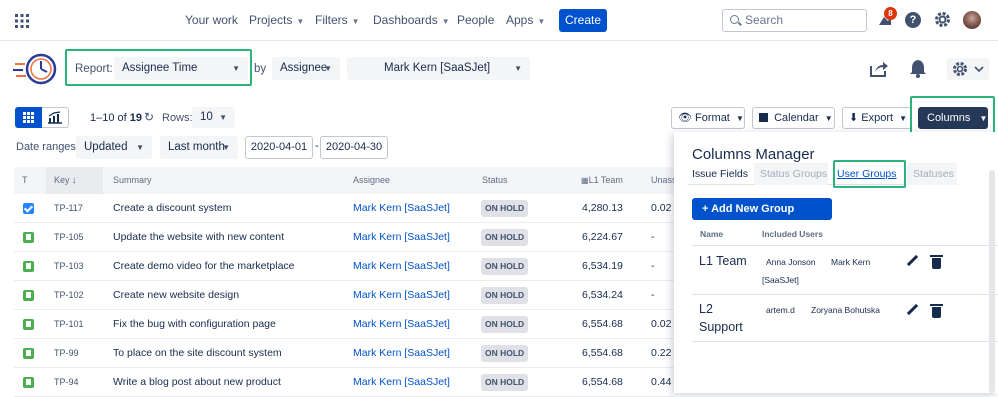  Describe the element at coordinates (720, 174) in the screenshot. I see `tab-issue-fields: Issue Fields` at that location.